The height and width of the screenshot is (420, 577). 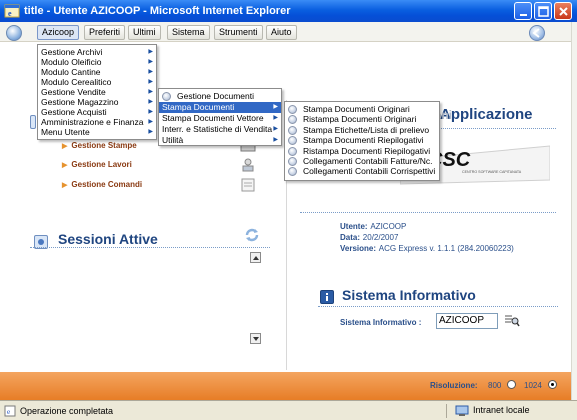 I want to click on document-icon, so click(x=166, y=96).